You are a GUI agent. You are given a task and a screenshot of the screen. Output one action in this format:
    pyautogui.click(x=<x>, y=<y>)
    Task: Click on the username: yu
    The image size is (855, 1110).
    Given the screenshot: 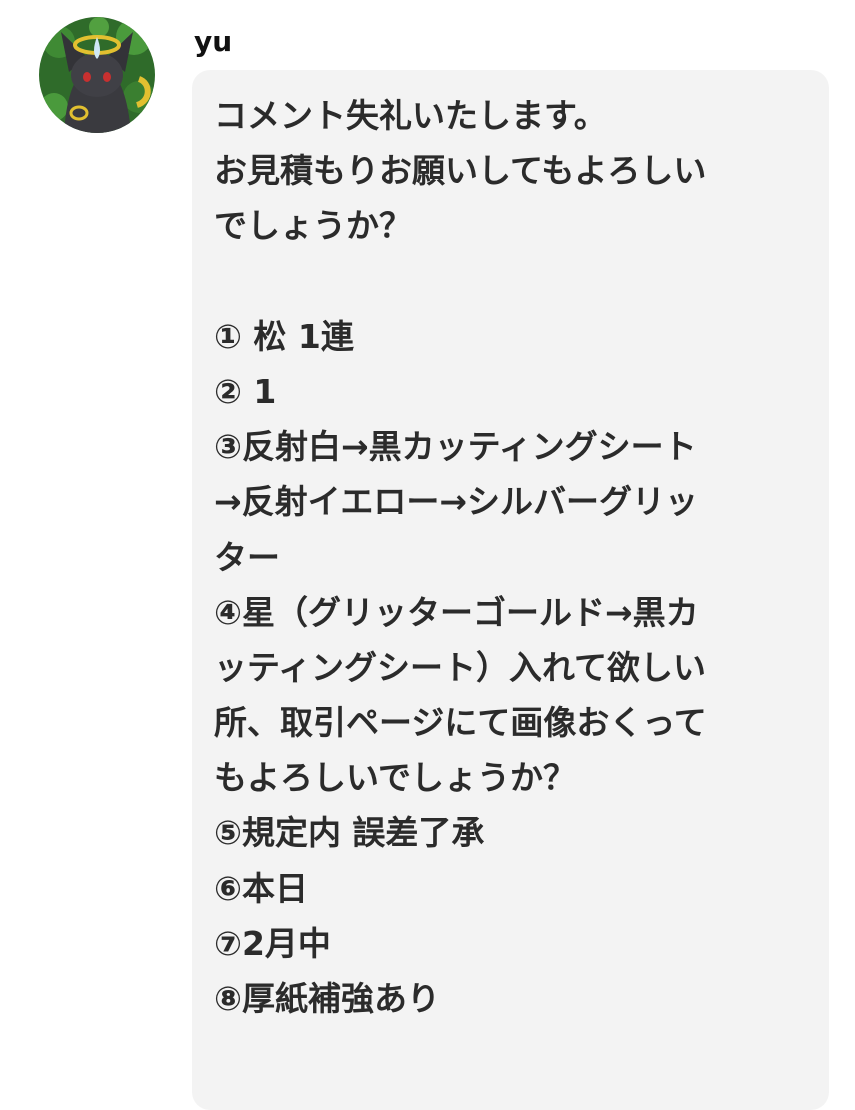 What is the action you would take?
    pyautogui.click(x=213, y=42)
    